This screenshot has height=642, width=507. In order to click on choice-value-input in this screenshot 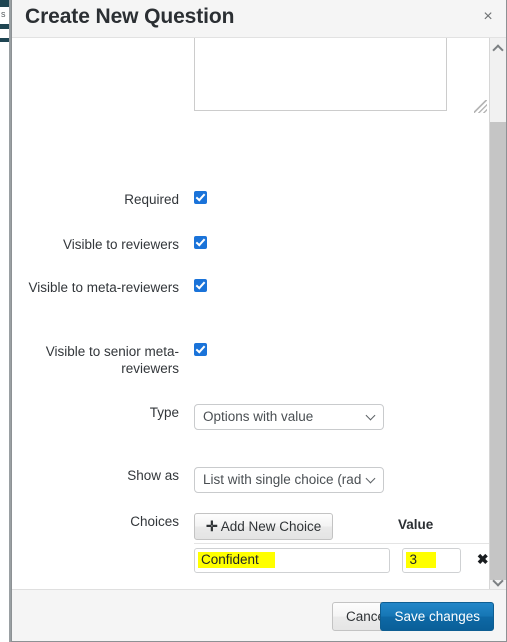, I will do `click(432, 560)`.